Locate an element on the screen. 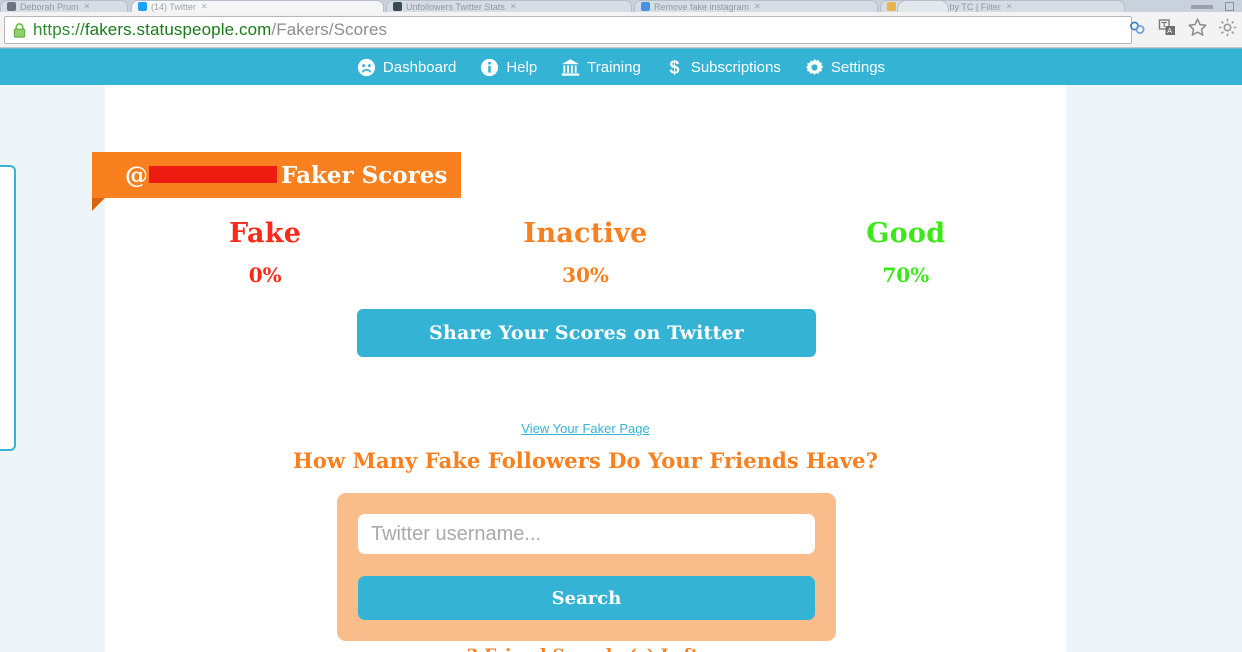 This screenshot has height=652, width=1242. nav-item-help: Help is located at coordinates (508, 67).